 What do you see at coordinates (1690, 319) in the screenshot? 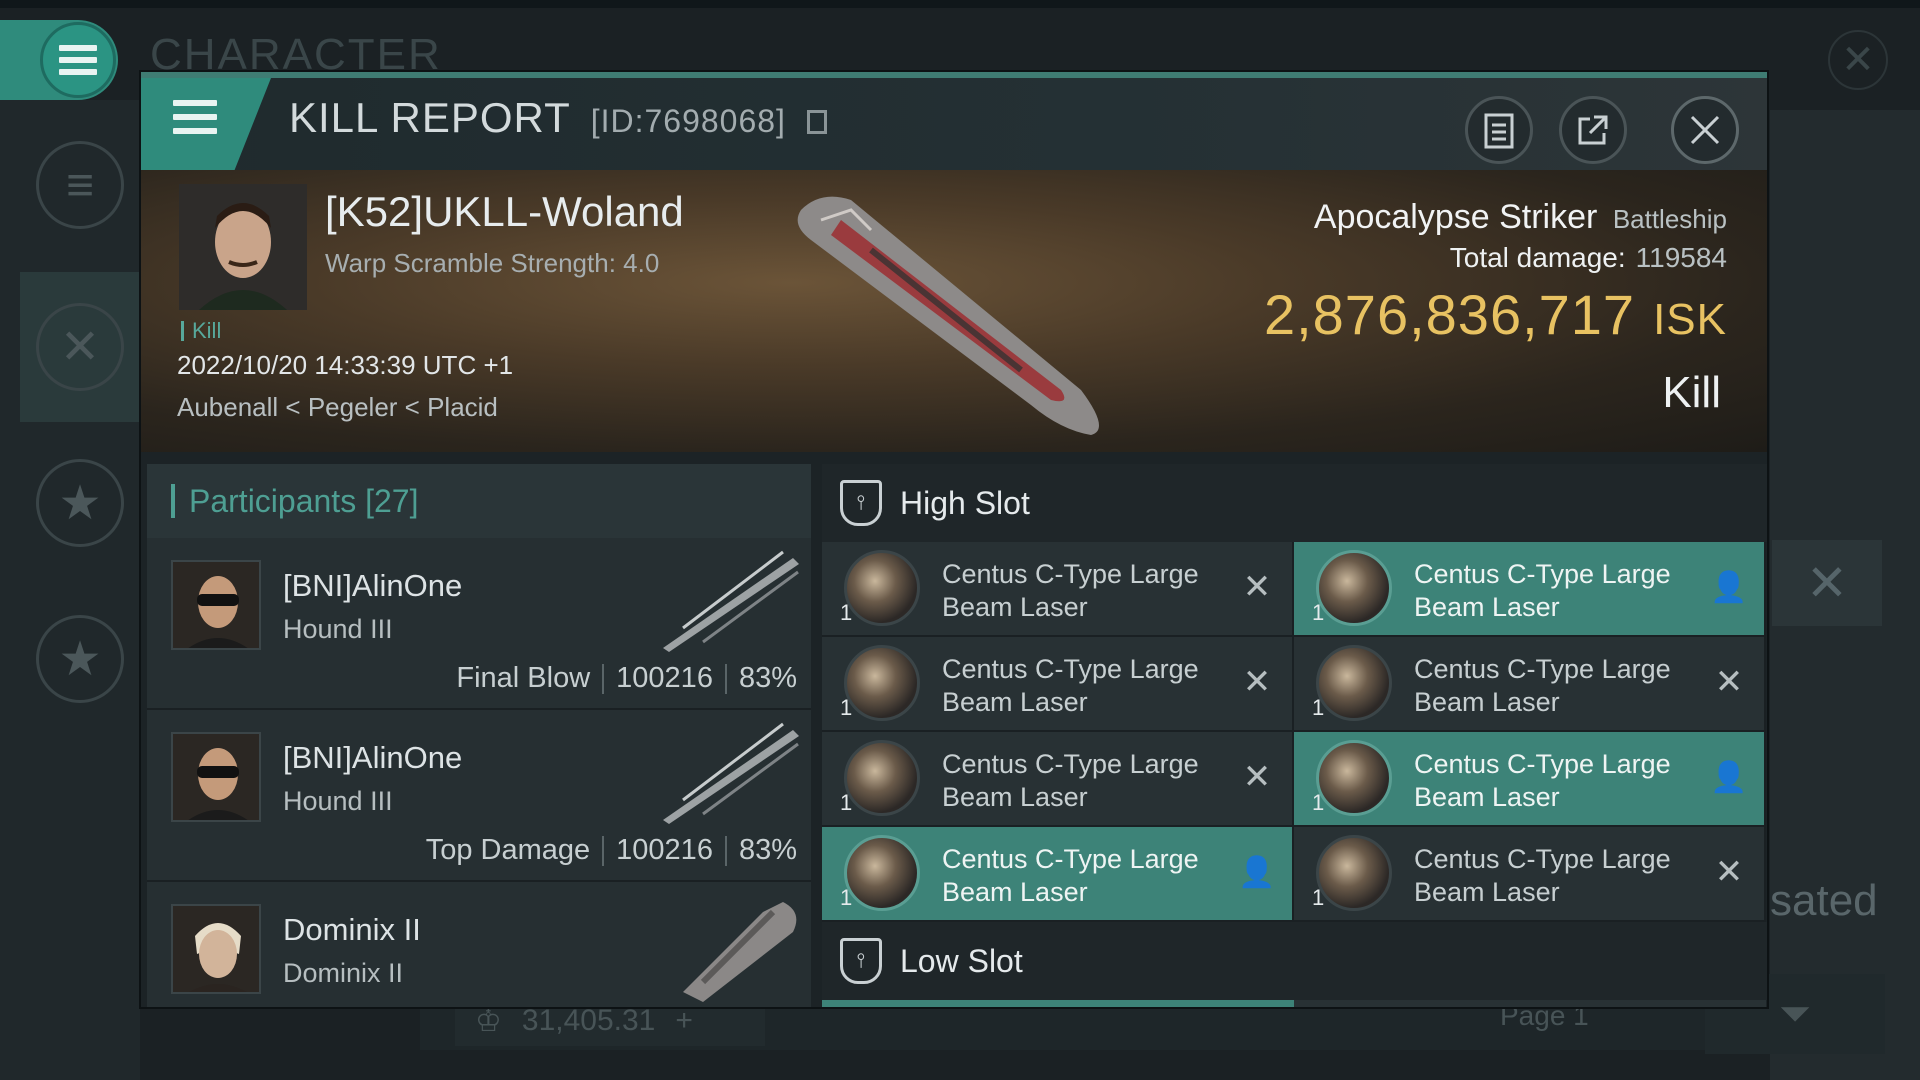
I see `isk-unit: ISK` at bounding box center [1690, 319].